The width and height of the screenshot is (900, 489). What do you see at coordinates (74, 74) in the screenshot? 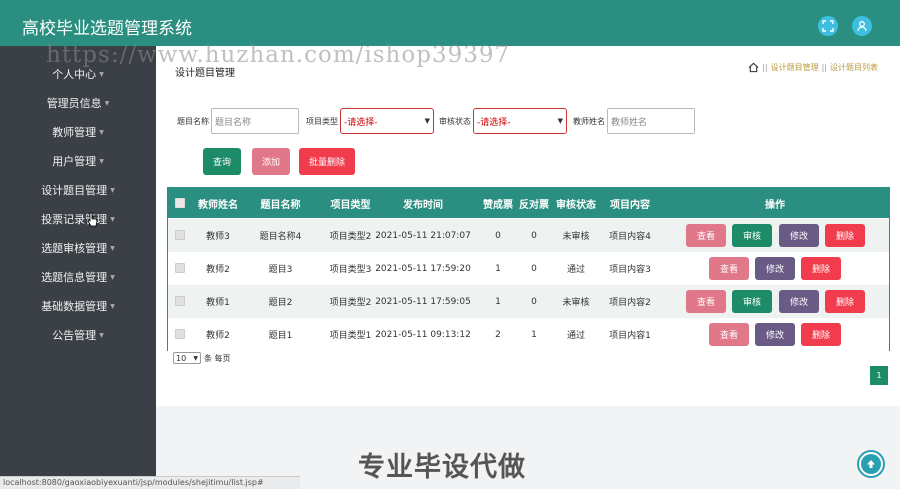
I see `sidebar-item-label: 个人中心` at bounding box center [74, 74].